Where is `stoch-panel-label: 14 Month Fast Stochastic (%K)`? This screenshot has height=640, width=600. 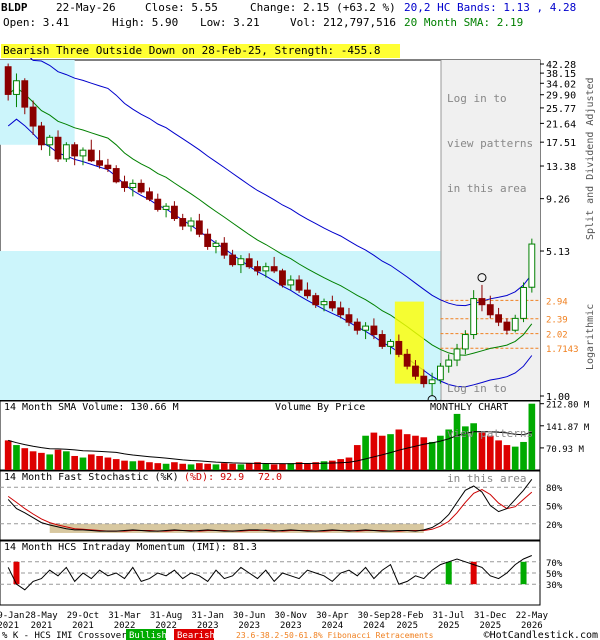 stoch-panel-label: 14 Month Fast Stochastic (%K) is located at coordinates (91, 477).